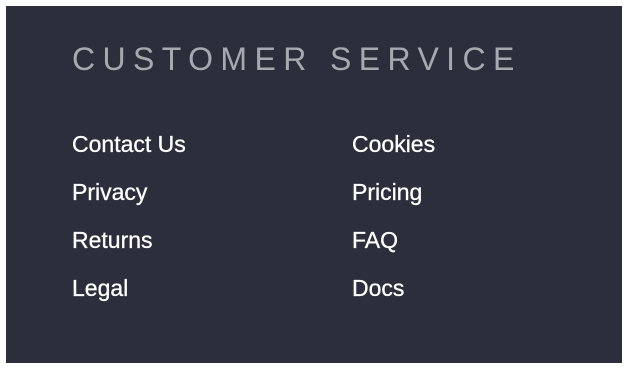 The image size is (628, 369). I want to click on list-item: Contact Us, so click(129, 154).